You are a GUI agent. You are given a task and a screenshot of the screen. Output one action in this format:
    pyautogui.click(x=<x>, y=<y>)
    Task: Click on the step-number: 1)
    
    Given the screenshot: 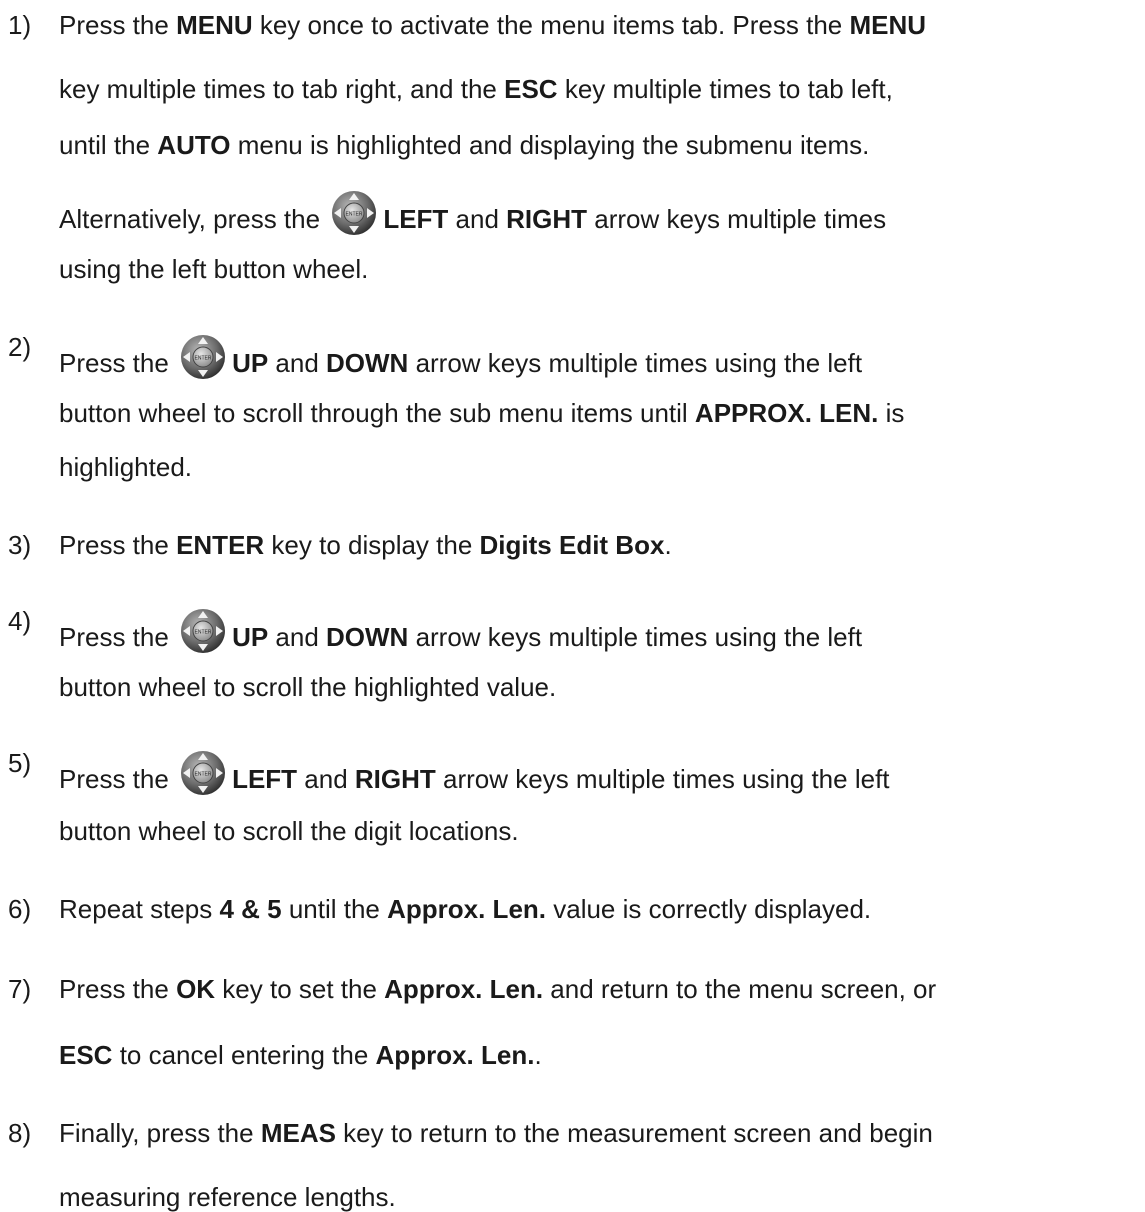 What is the action you would take?
    pyautogui.click(x=20, y=25)
    